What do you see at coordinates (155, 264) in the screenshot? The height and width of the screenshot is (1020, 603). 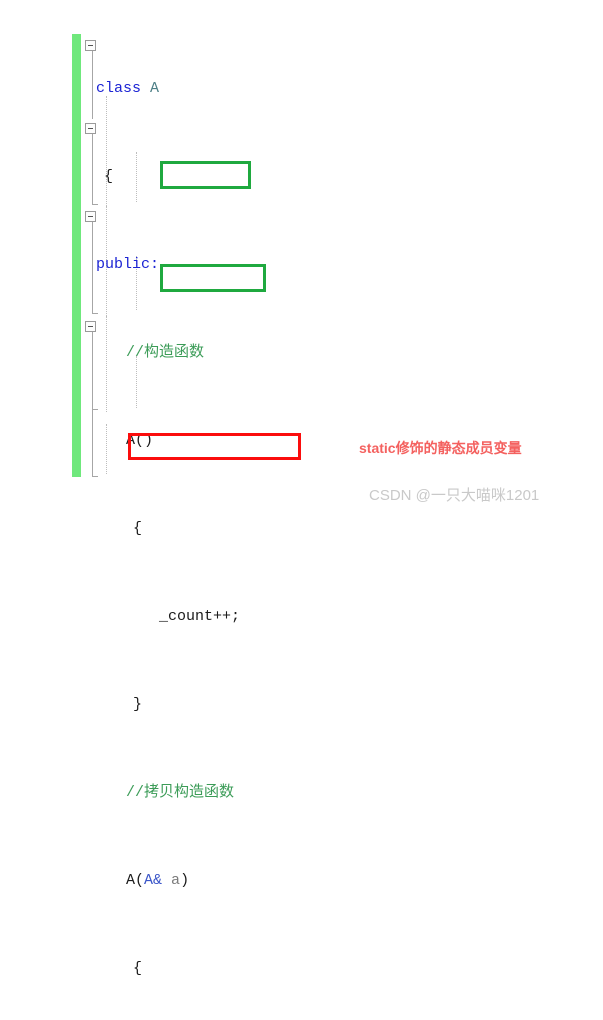 I see `token-public-colon: :` at bounding box center [155, 264].